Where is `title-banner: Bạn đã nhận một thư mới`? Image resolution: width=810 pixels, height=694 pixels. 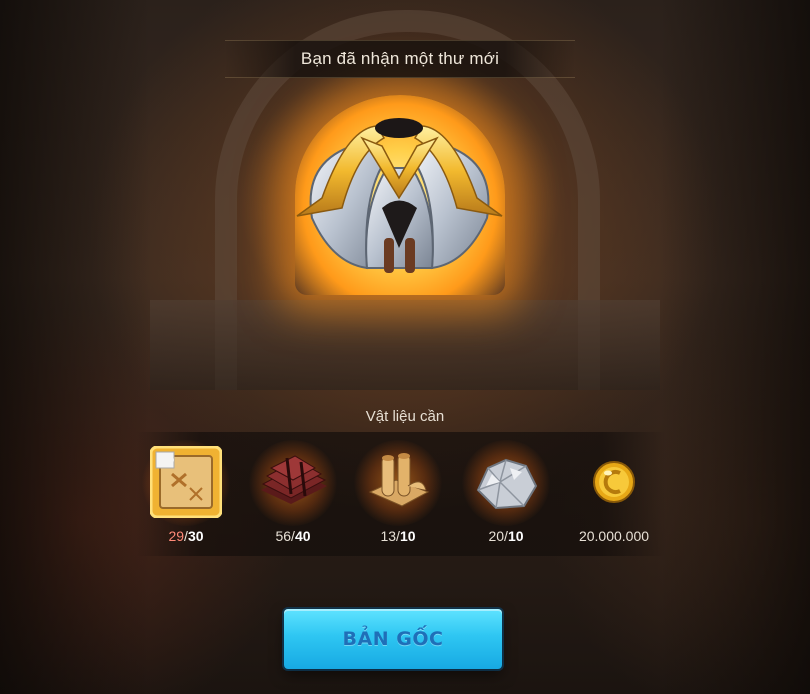
title-banner: Bạn đã nhận một thư mới is located at coordinates (400, 59).